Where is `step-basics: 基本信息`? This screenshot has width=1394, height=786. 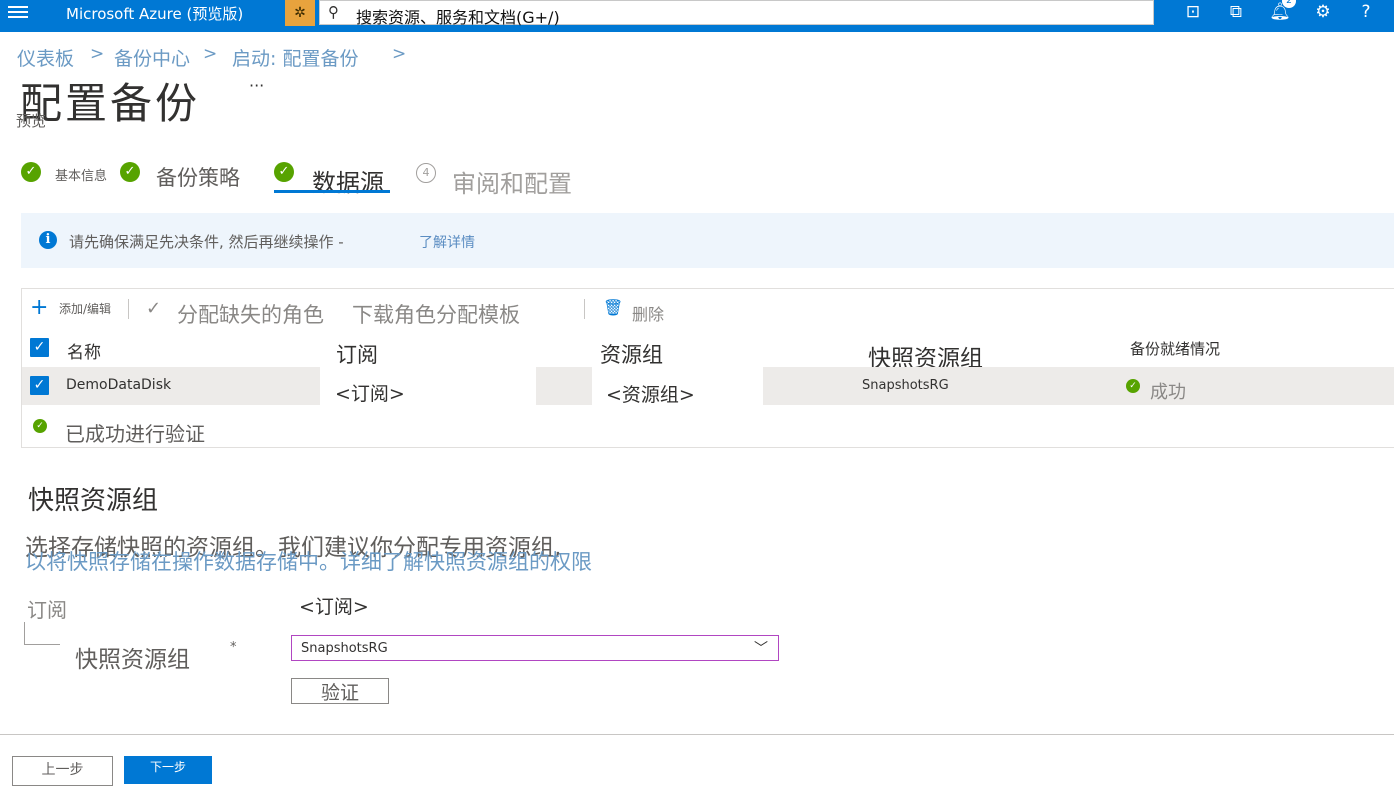 step-basics: 基本信息 is located at coordinates (81, 174).